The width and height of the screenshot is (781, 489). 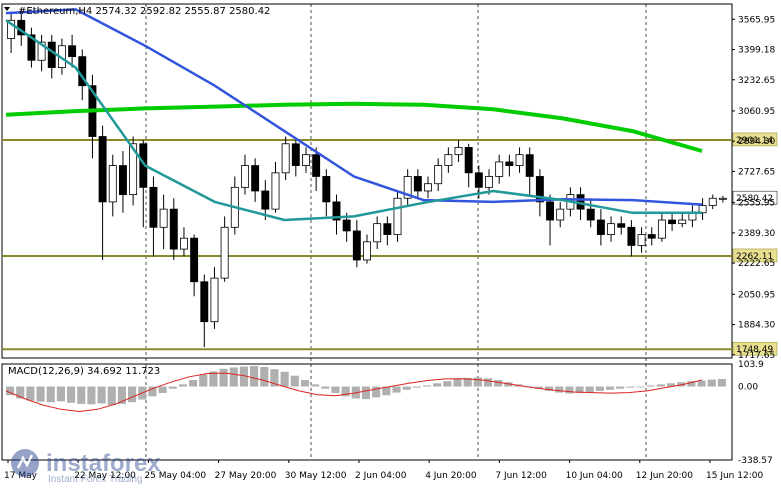 I want to click on y-tick-label: 2894.30, so click(x=756, y=142).